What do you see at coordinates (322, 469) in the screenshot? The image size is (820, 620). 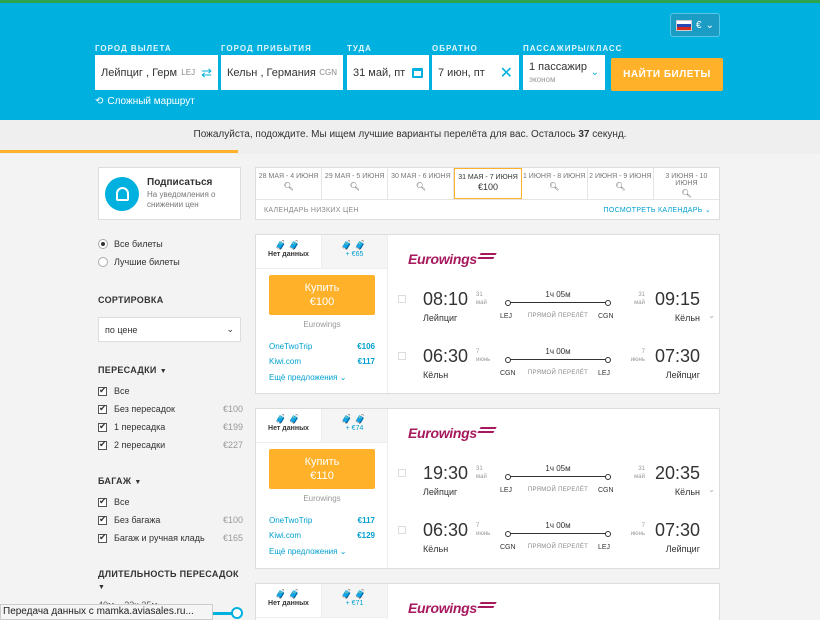 I see `buy-button: Купить €110` at bounding box center [322, 469].